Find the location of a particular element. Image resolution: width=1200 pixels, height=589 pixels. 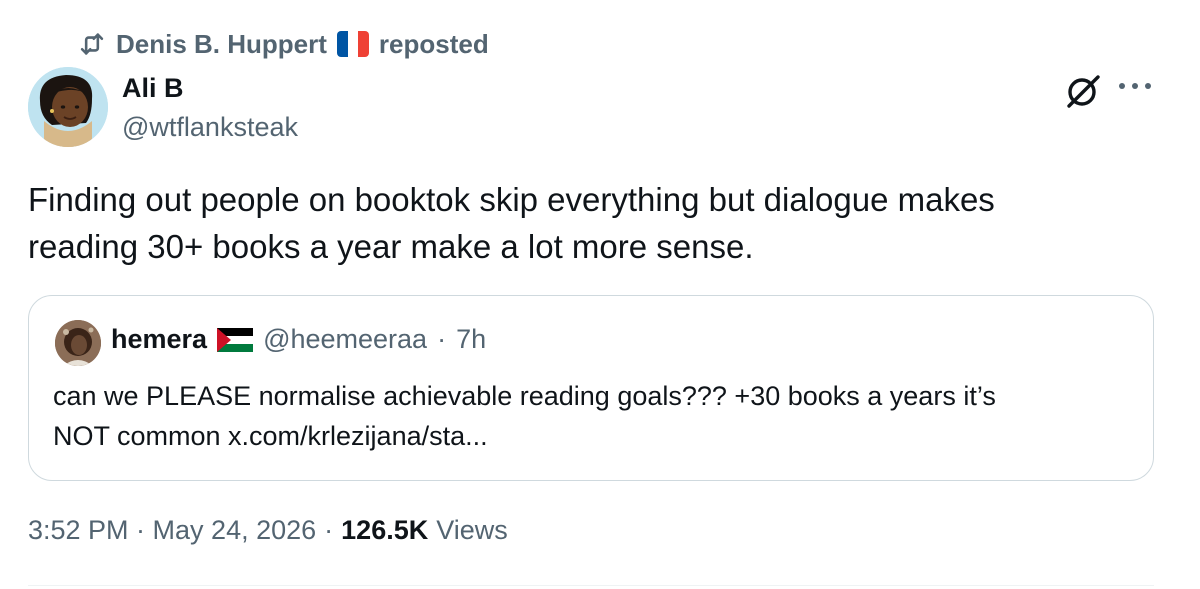

tweet-timestamp: 3:52 PM · May 24, 2026 is located at coordinates (172, 530).